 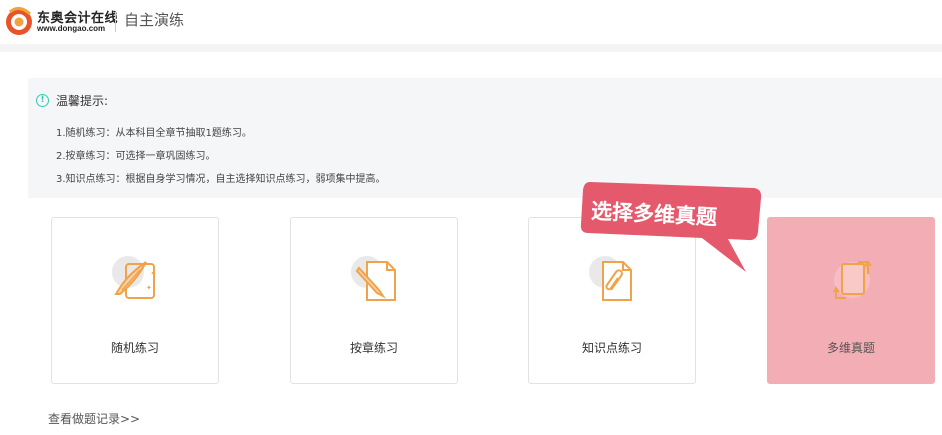 What do you see at coordinates (852, 279) in the screenshot?
I see `rotate-document-icon` at bounding box center [852, 279].